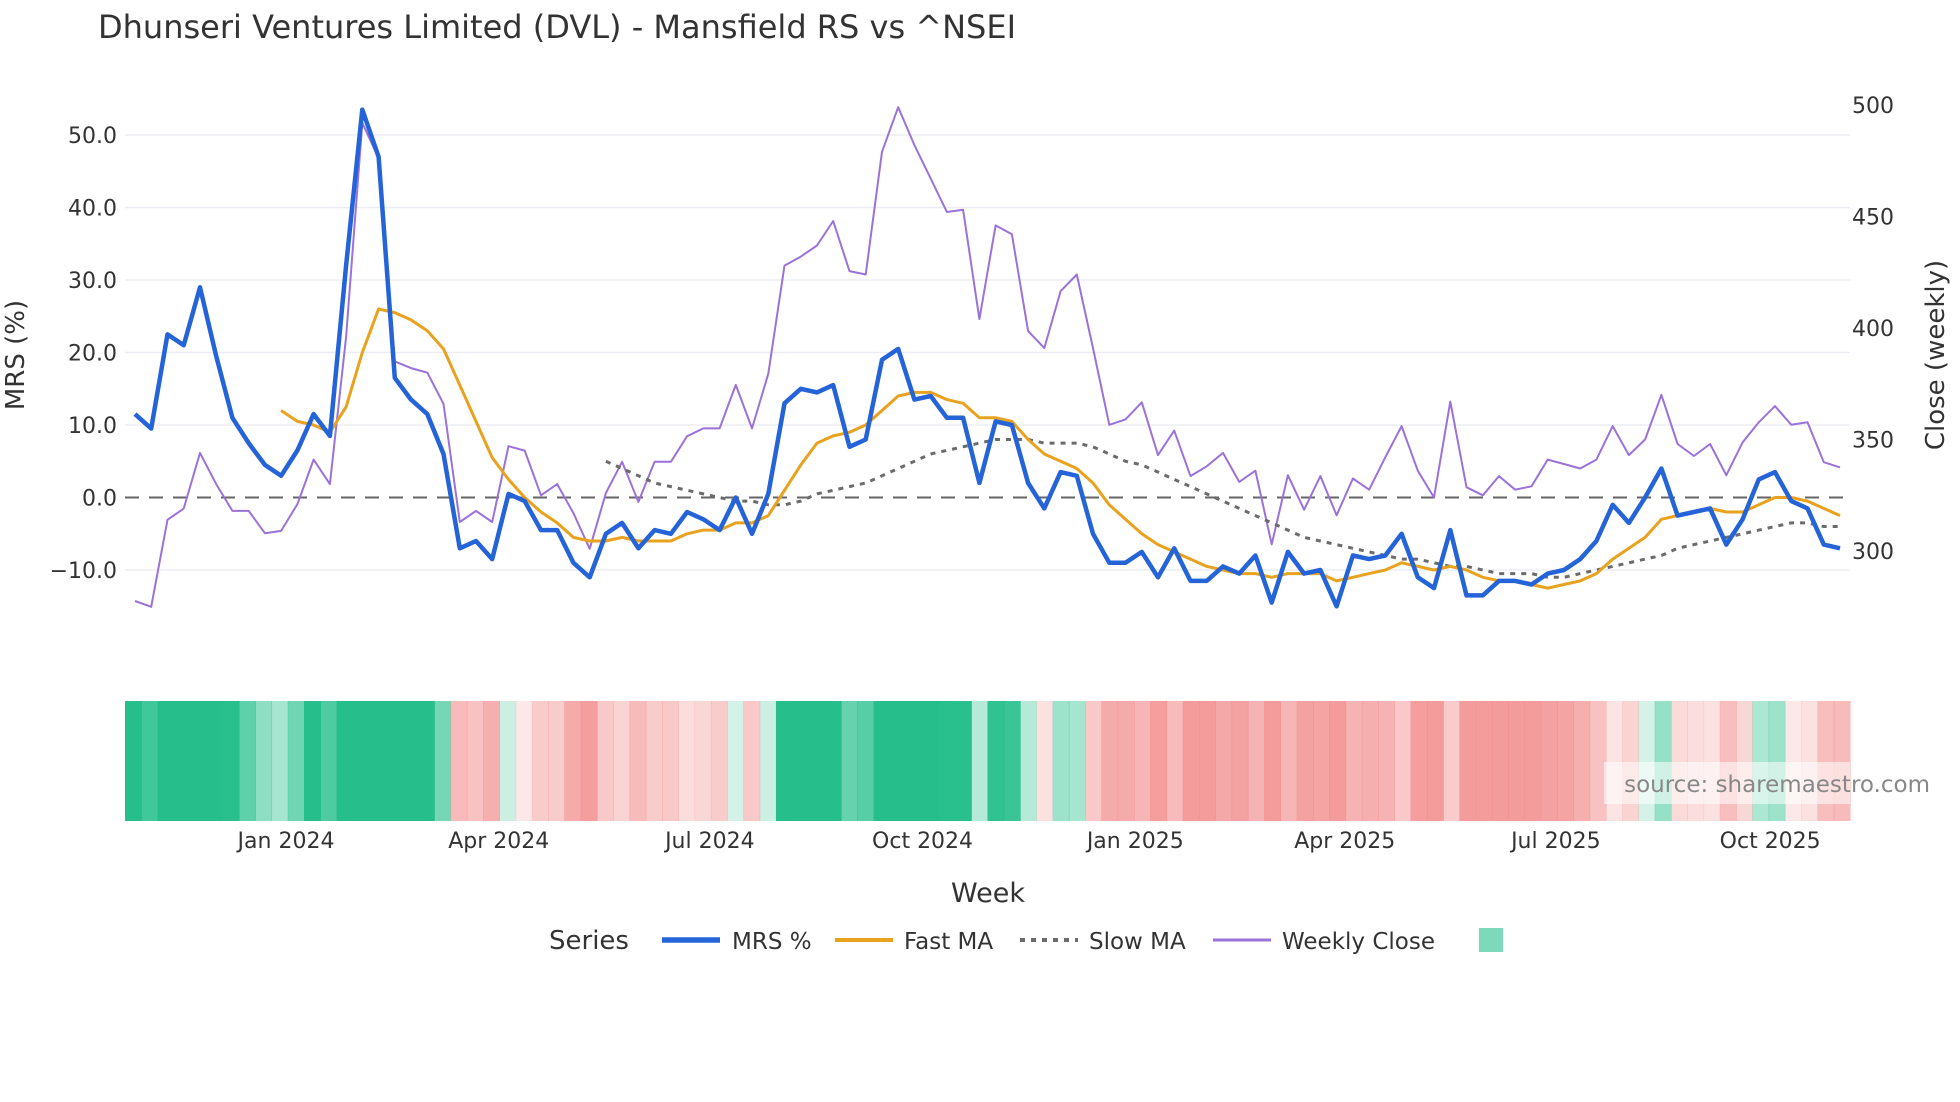  What do you see at coordinates (498, 841) in the screenshot?
I see `x-tick-label: Apr 2024` at bounding box center [498, 841].